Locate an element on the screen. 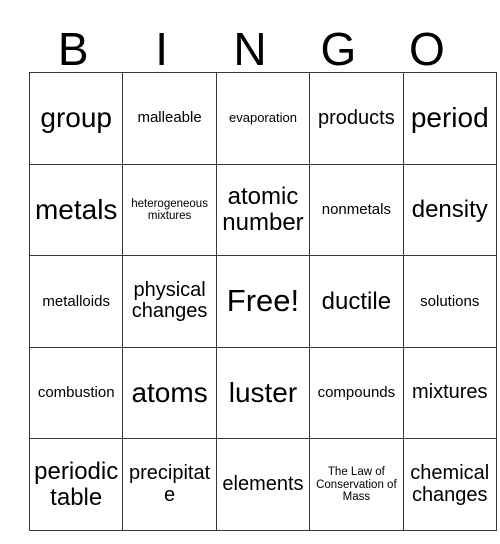  bingo-cell-label: atoms is located at coordinates (169, 393).